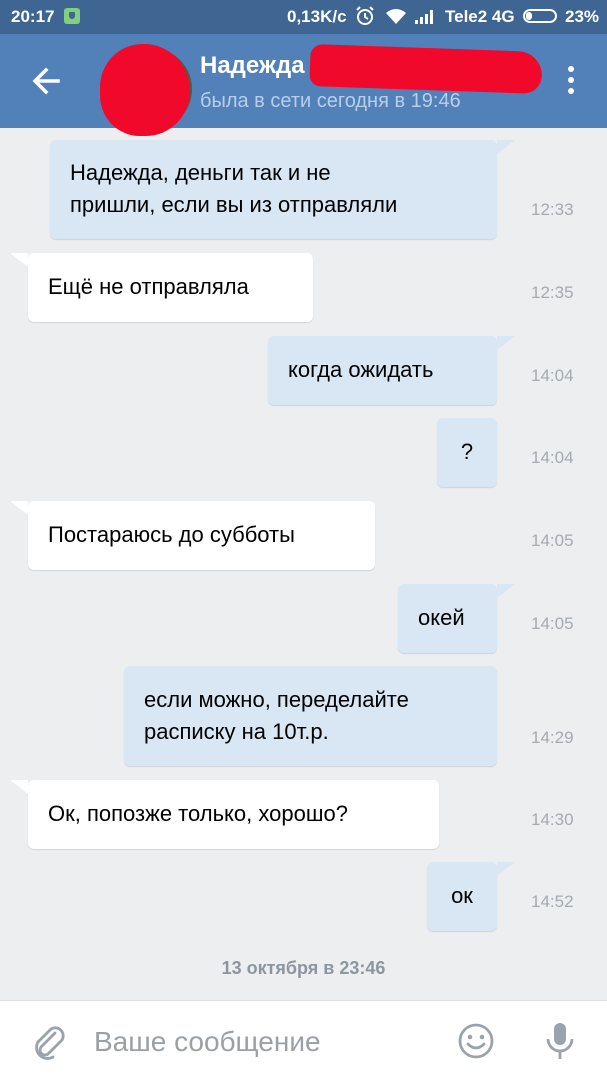 This screenshot has height=1081, width=607. I want to click on chat-header: Надежда Н была в сети сегодня в 19:46, so click(303, 85).